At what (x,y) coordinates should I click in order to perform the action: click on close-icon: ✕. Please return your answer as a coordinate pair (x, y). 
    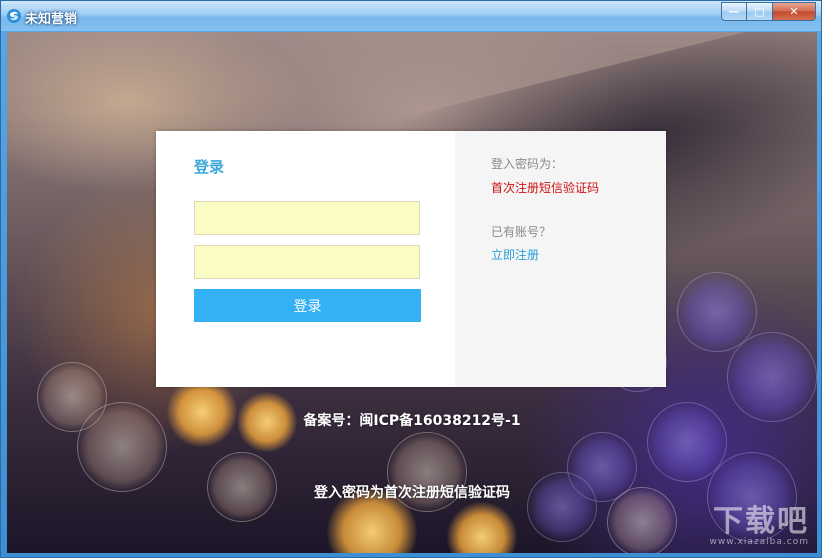
    Looking at the image, I should click on (794, 11).